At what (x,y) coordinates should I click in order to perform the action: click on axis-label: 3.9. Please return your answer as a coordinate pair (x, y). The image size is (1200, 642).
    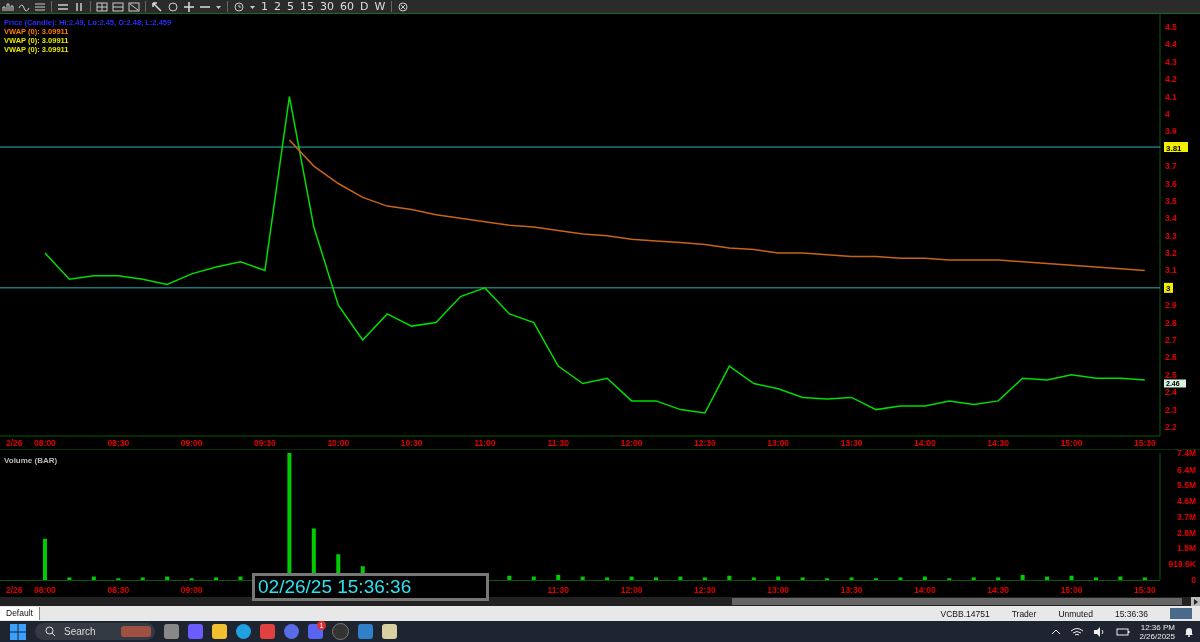
    Looking at the image, I should click on (1171, 131).